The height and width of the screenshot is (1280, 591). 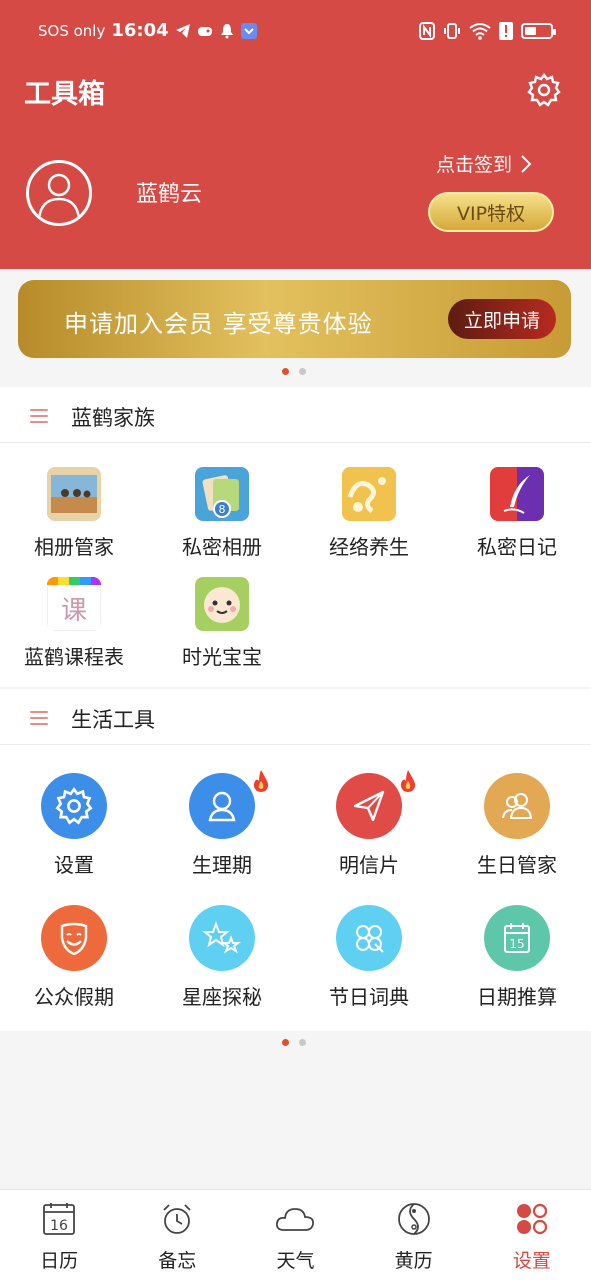 What do you see at coordinates (248, 30) in the screenshot?
I see `app-notification-icon` at bounding box center [248, 30].